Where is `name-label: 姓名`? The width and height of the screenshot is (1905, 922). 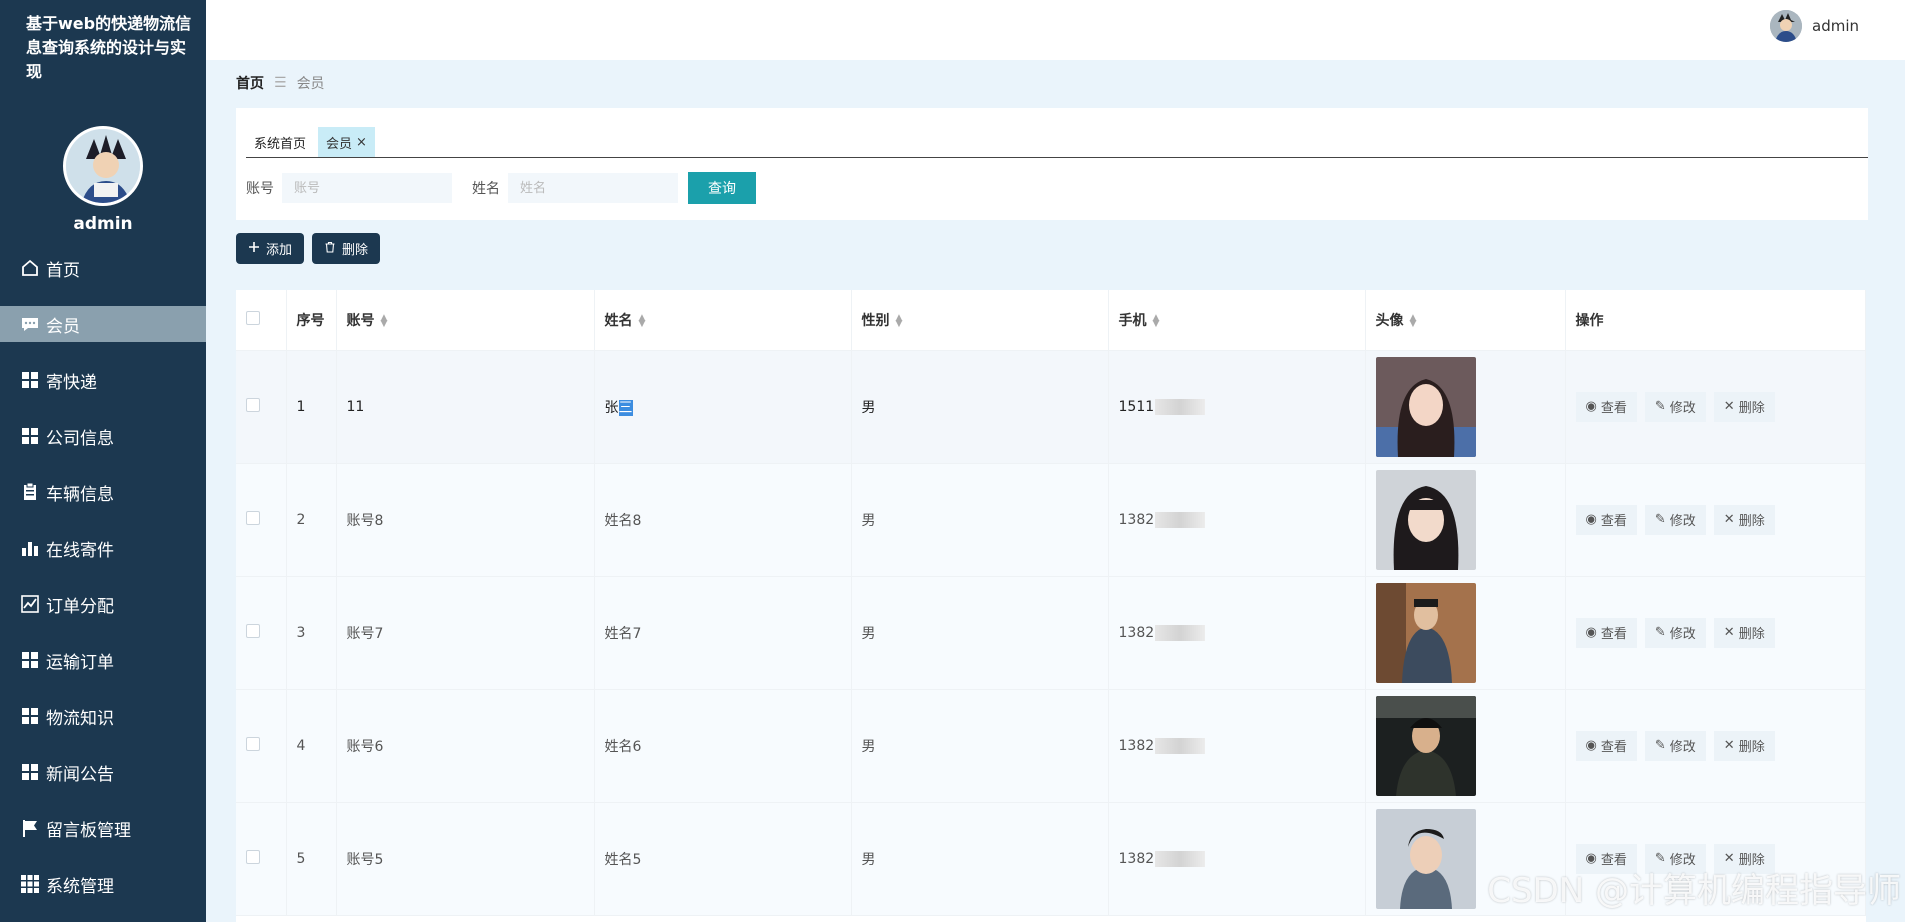 name-label: 姓名 is located at coordinates (486, 189).